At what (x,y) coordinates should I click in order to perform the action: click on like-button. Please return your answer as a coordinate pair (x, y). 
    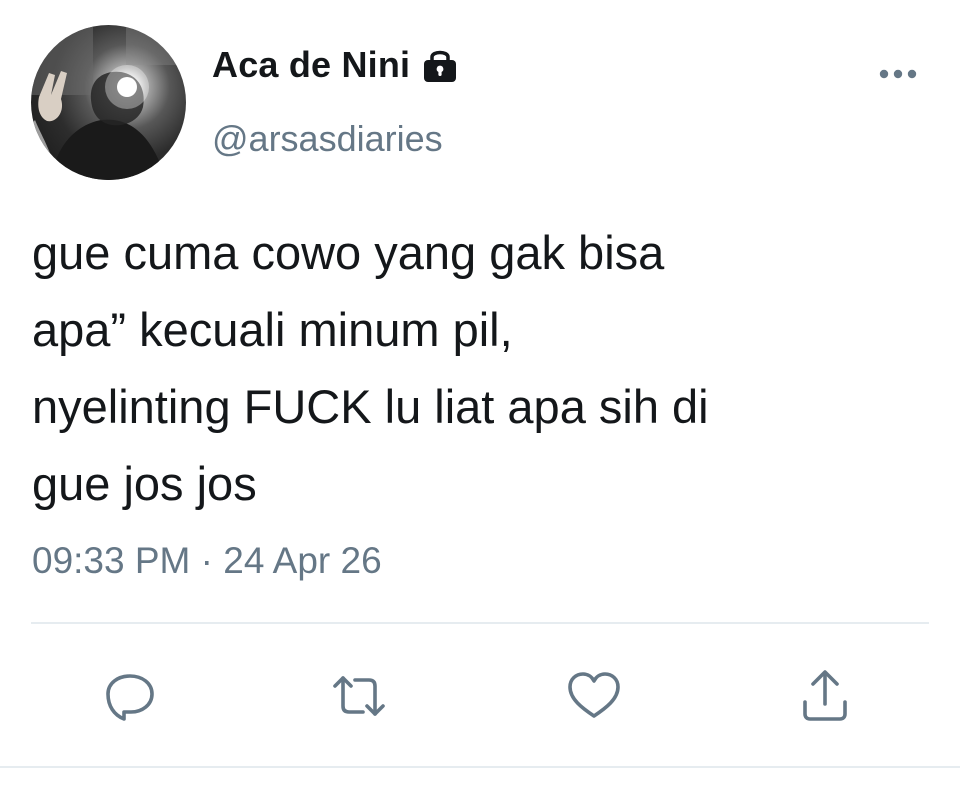
    Looking at the image, I should click on (594, 696).